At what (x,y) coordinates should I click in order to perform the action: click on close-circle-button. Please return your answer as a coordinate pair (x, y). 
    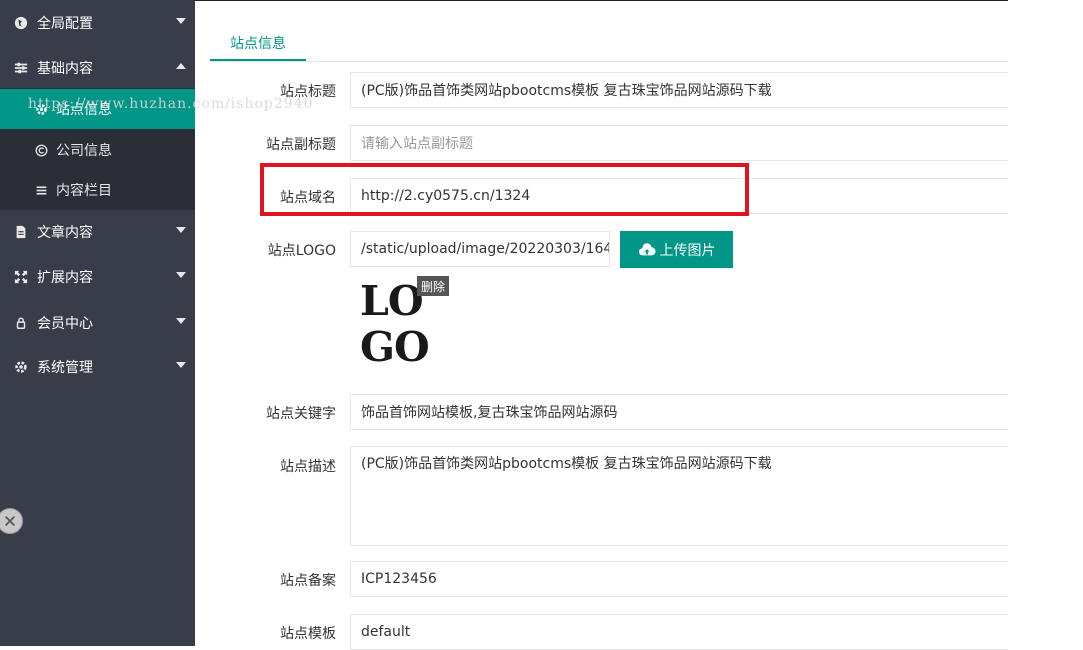
    Looking at the image, I should click on (11, 521).